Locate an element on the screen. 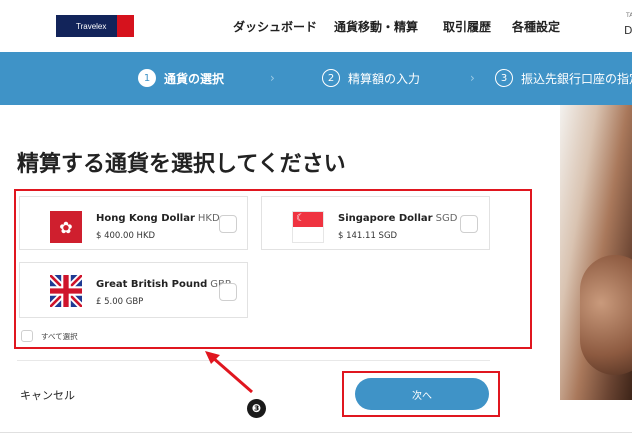 The height and width of the screenshot is (433, 632). travelex-logo: Travelex is located at coordinates (95, 26).